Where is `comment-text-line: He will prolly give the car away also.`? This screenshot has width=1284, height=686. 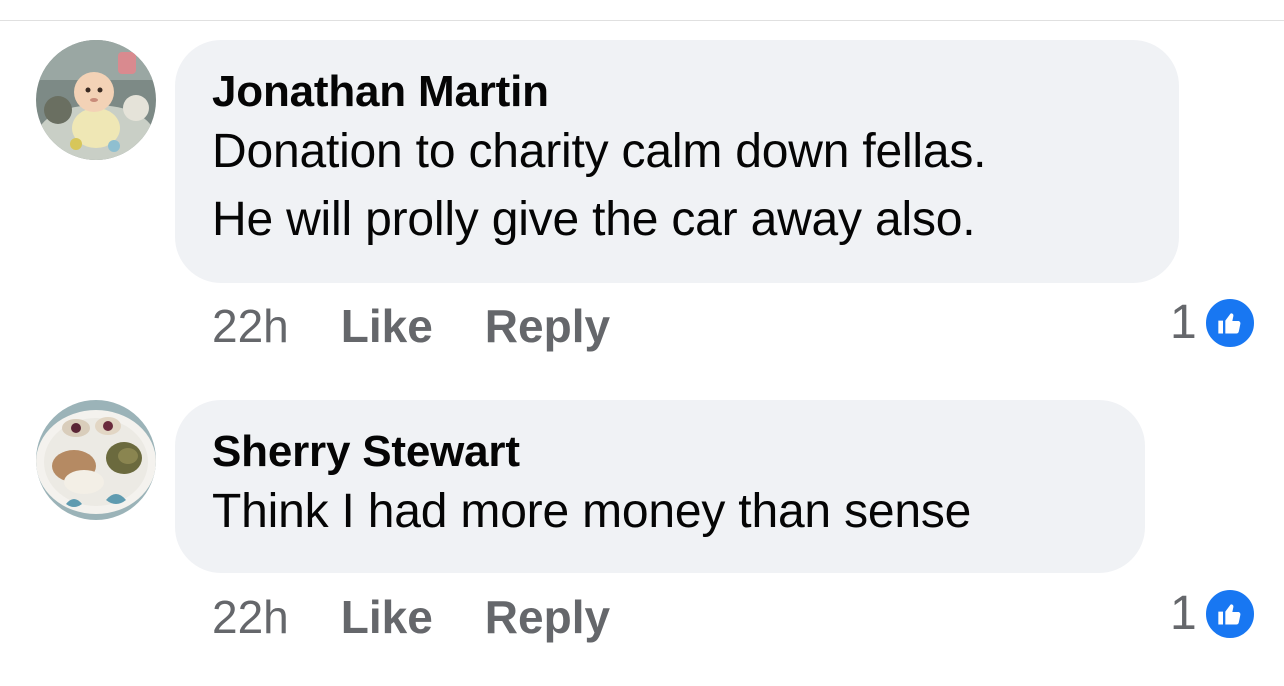
comment-text-line: He will prolly give the car away also. is located at coordinates (594, 219).